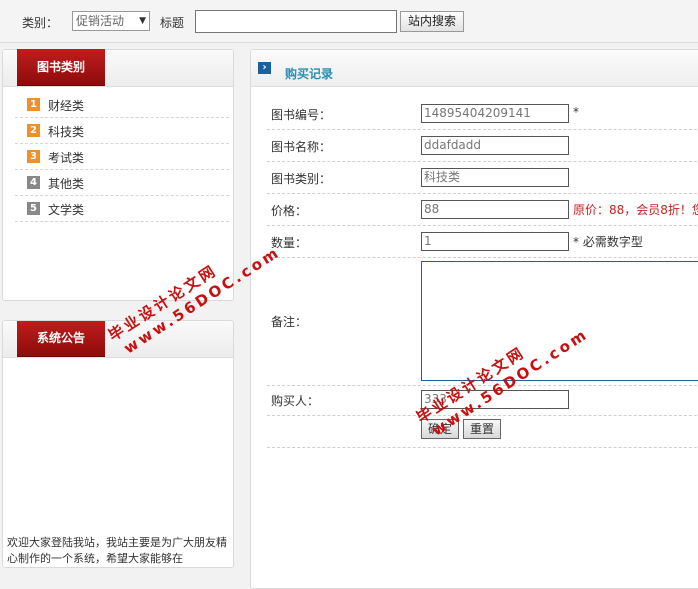 Image resolution: width=698 pixels, height=589 pixels. I want to click on category-select: 促销活动 ▼, so click(111, 21).